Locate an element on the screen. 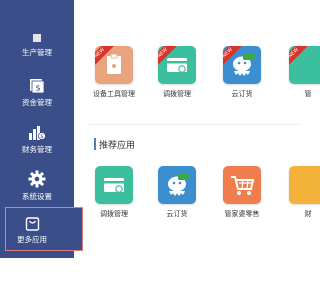 The height and width of the screenshot is (300, 320). section-title: 推荐应用 is located at coordinates (117, 146).